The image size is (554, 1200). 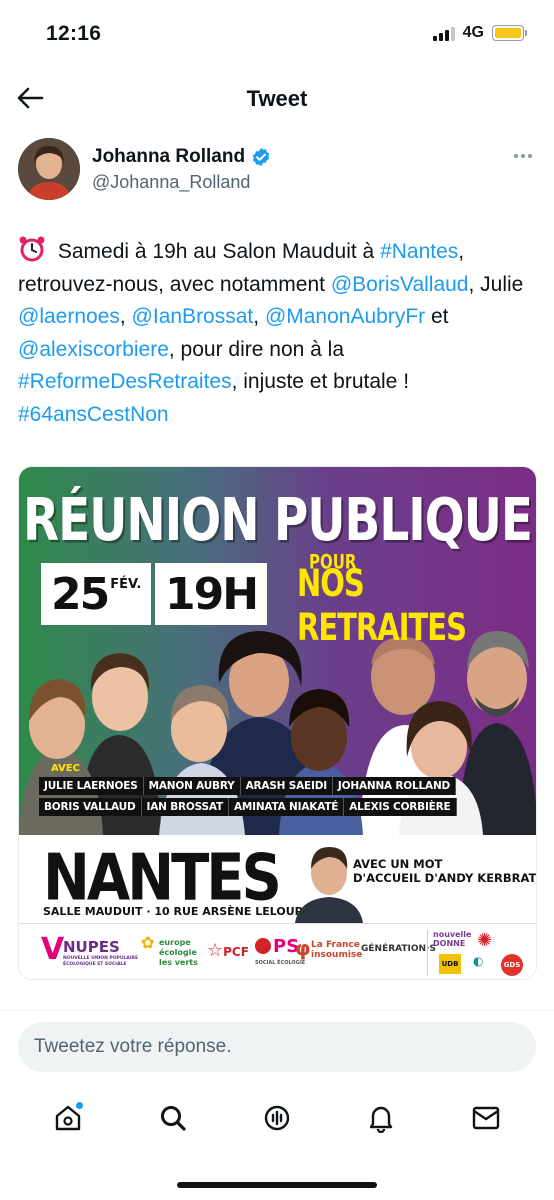 I want to click on generations-logo: GÉNÉRATION·S, so click(x=398, y=949).